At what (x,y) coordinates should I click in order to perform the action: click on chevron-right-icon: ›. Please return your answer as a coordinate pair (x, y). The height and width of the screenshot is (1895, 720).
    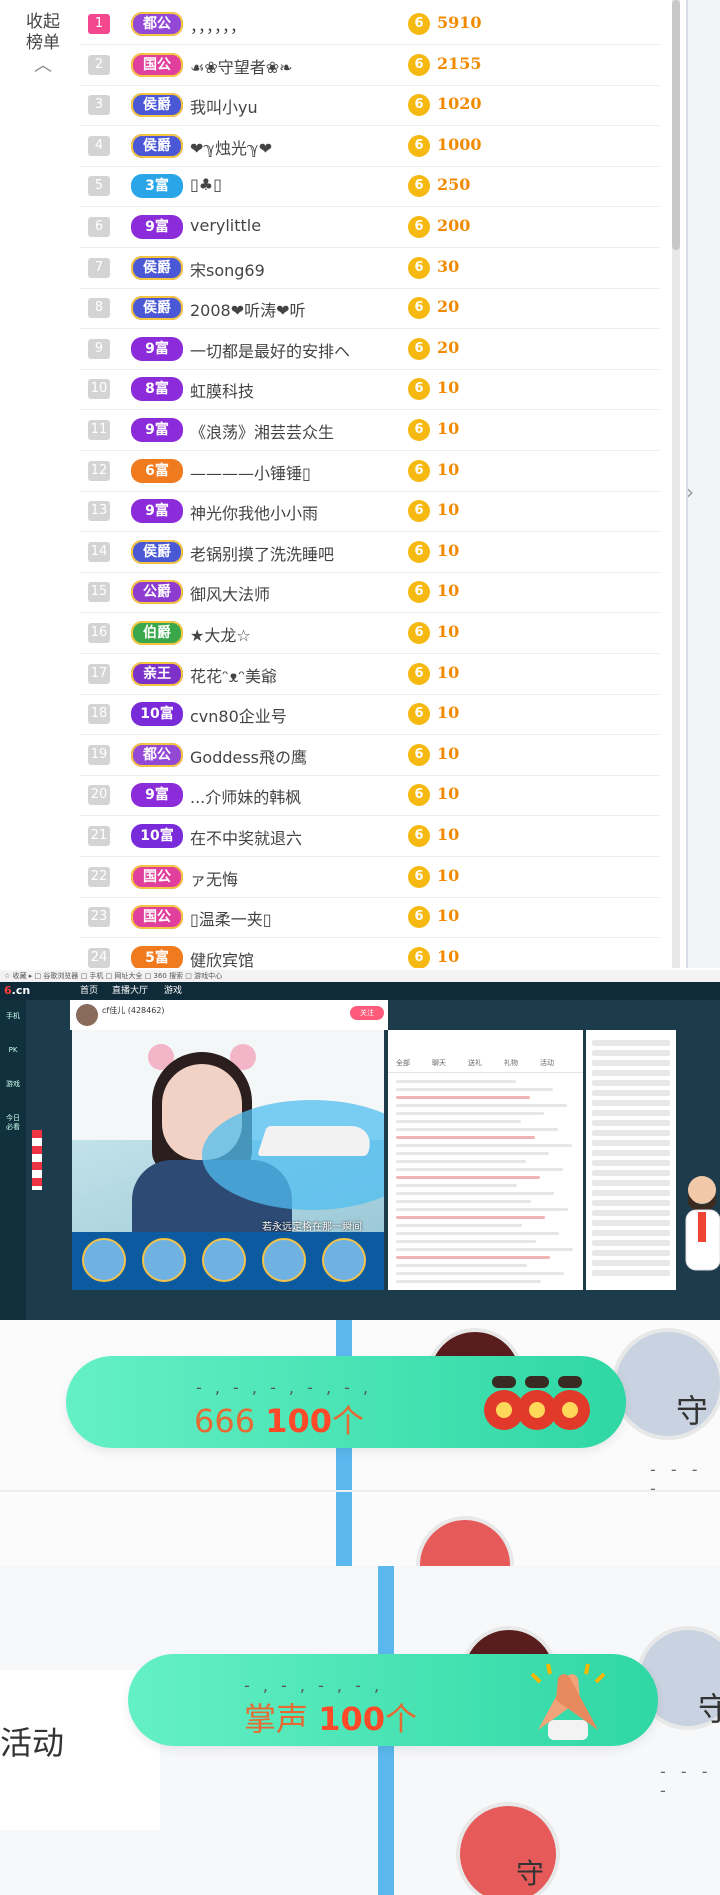
    Looking at the image, I should click on (690, 492).